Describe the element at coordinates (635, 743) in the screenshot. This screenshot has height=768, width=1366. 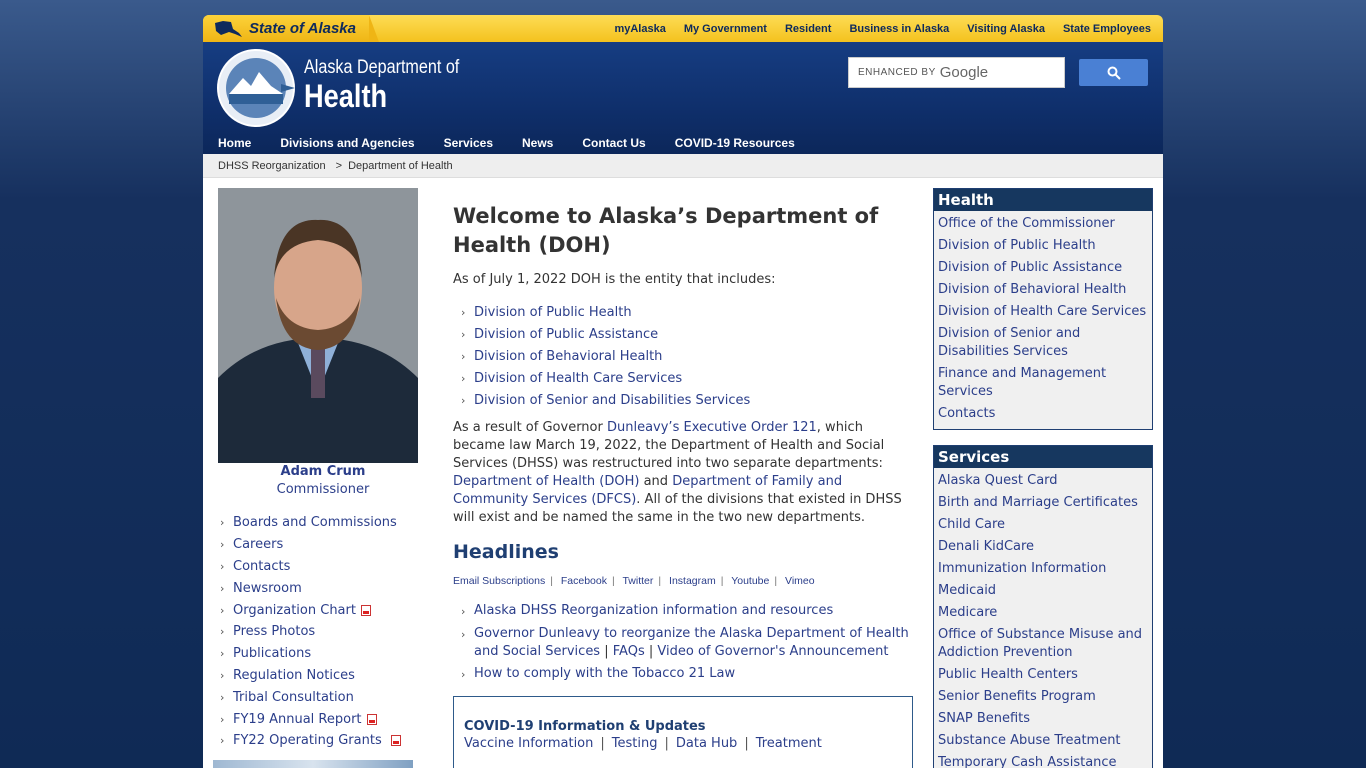
I see `link-testing: Testing` at that location.